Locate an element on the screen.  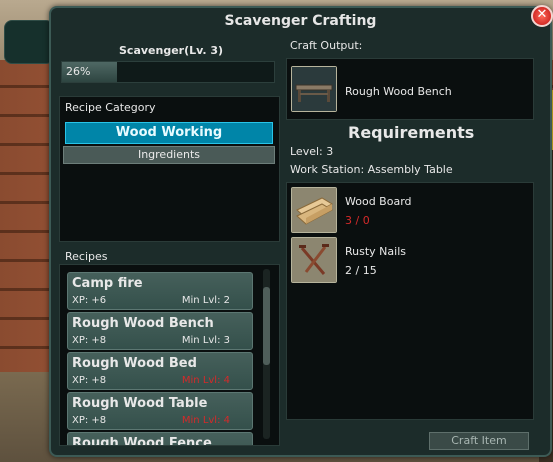
scroll-thumb is located at coordinates (266, 326).